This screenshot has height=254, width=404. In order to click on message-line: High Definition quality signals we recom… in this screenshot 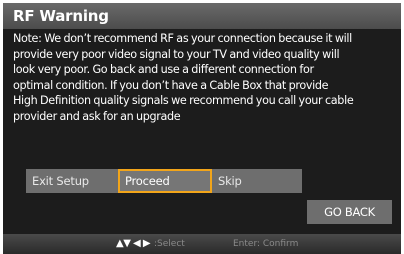, I will do `click(183, 100)`.